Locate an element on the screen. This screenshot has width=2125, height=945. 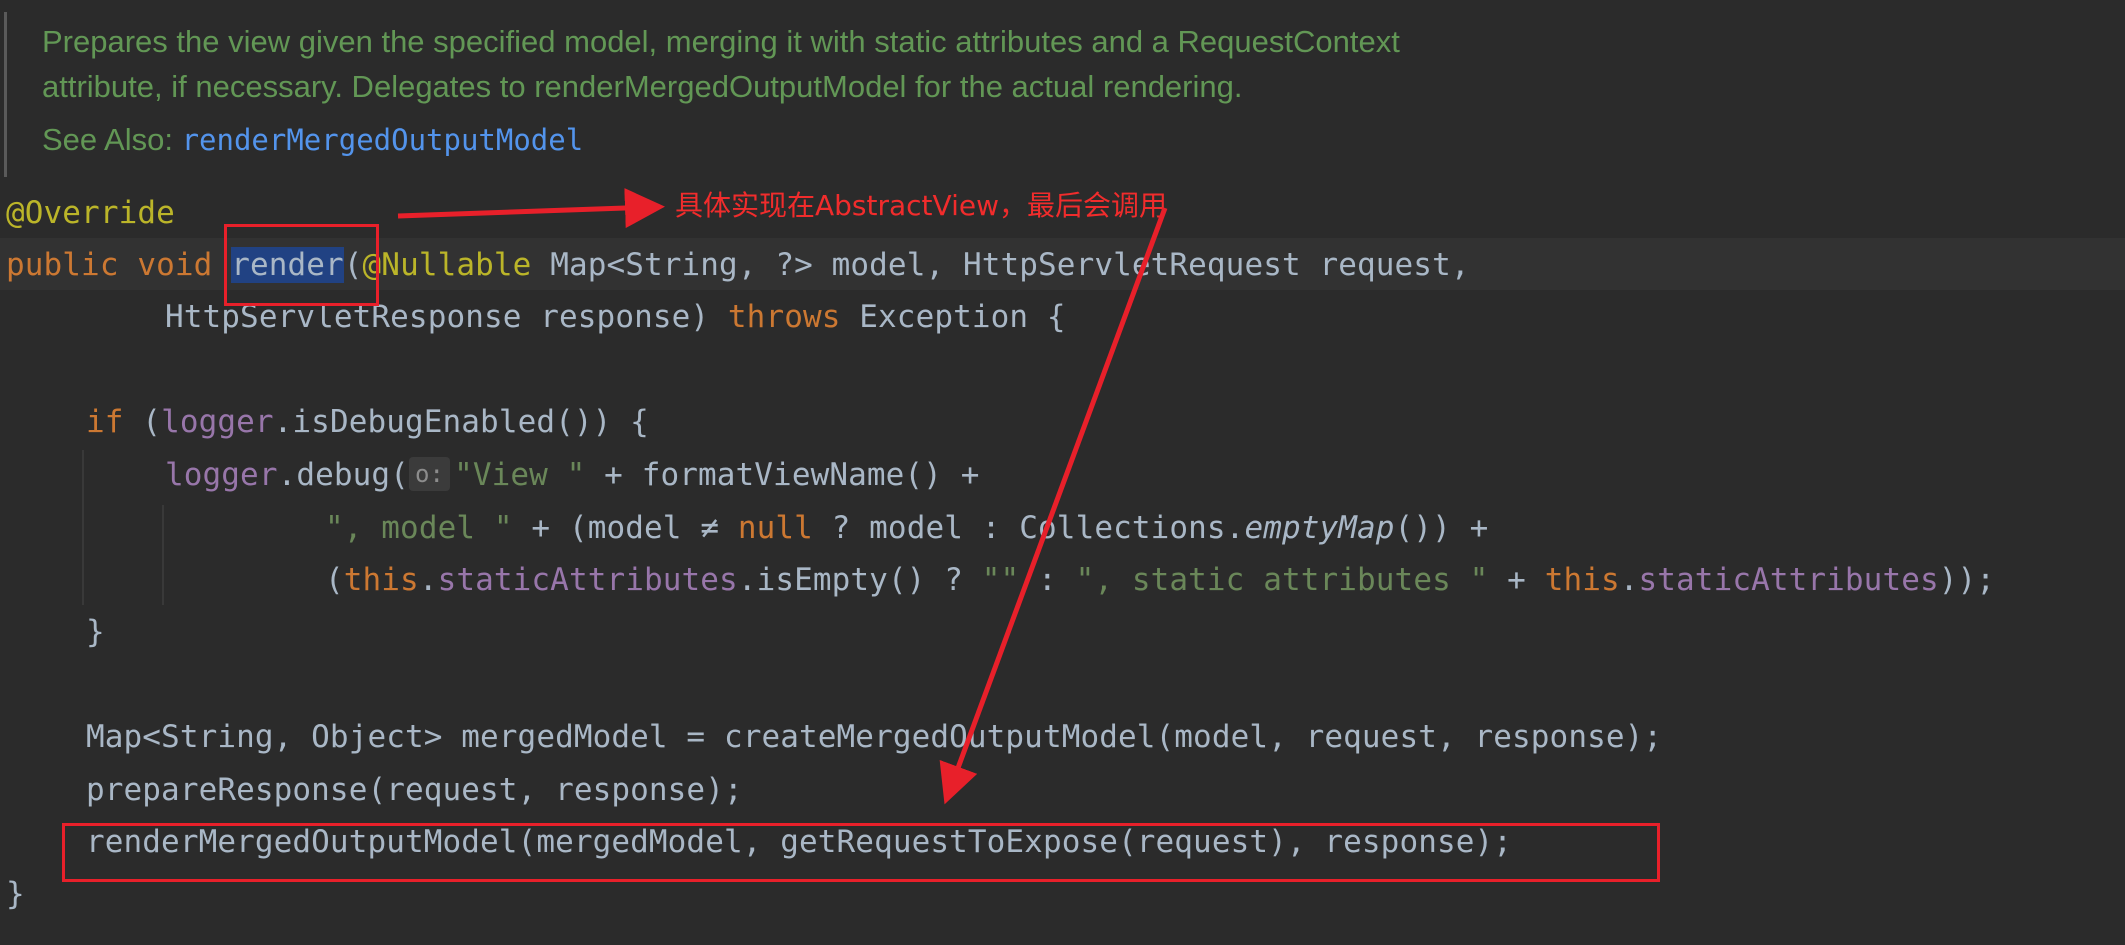
arrow-to-annotation is located at coordinates (531, 208).